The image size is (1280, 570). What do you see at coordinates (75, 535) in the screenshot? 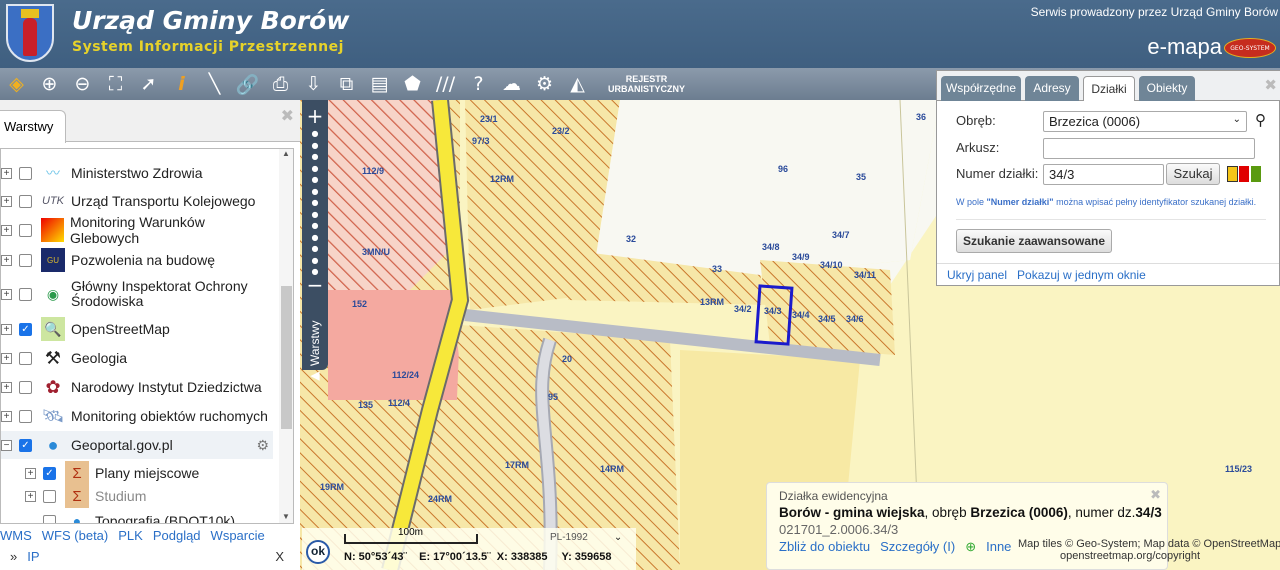
I see `link-wfs: WFS (beta)` at bounding box center [75, 535].